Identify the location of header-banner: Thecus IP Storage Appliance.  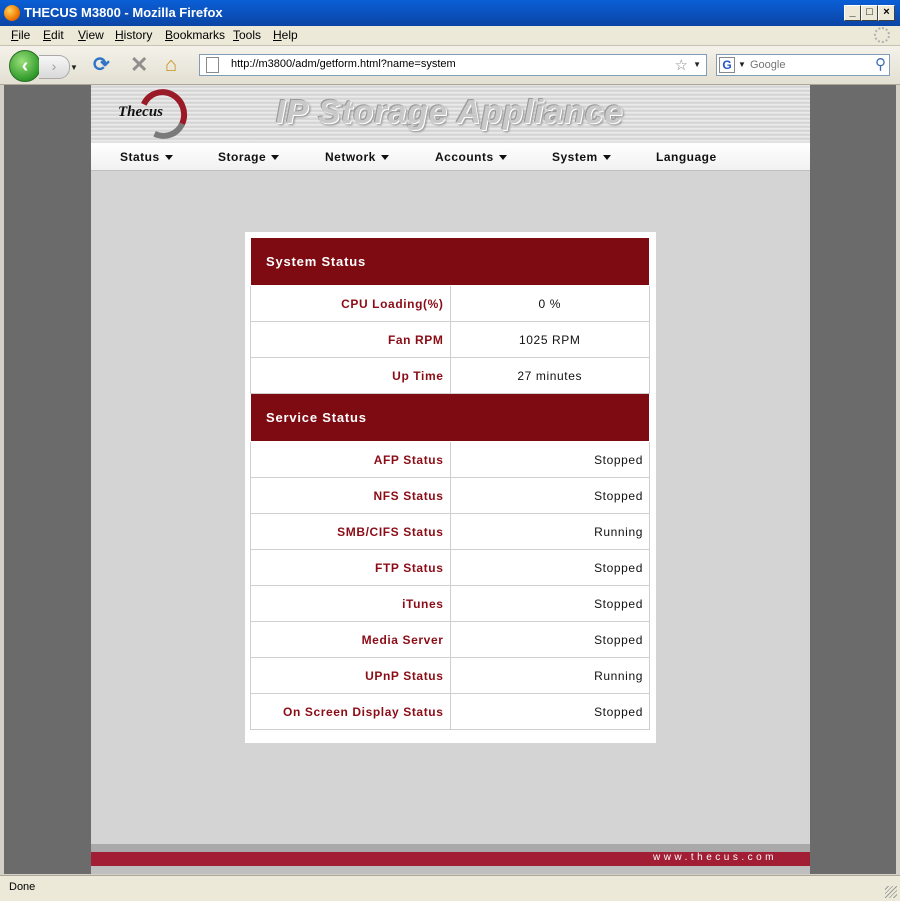
(450, 115).